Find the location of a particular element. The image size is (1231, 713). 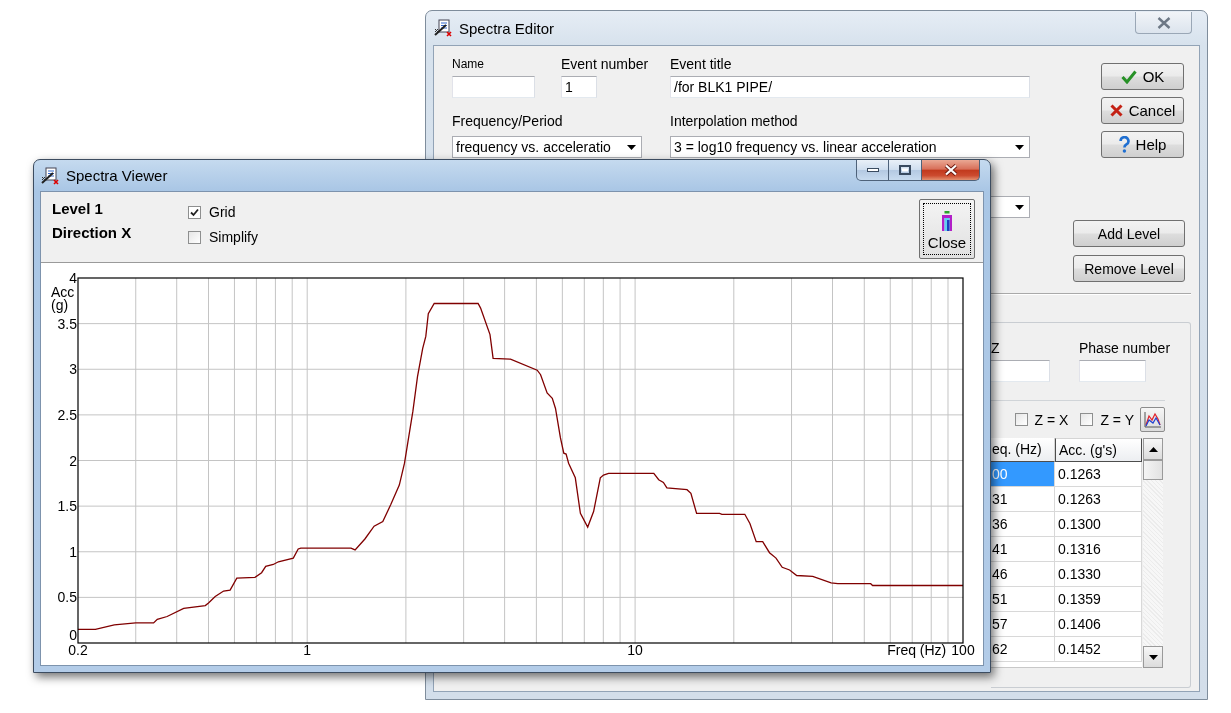

x-axis-title: Freq (Hz) is located at coordinates (917, 650).